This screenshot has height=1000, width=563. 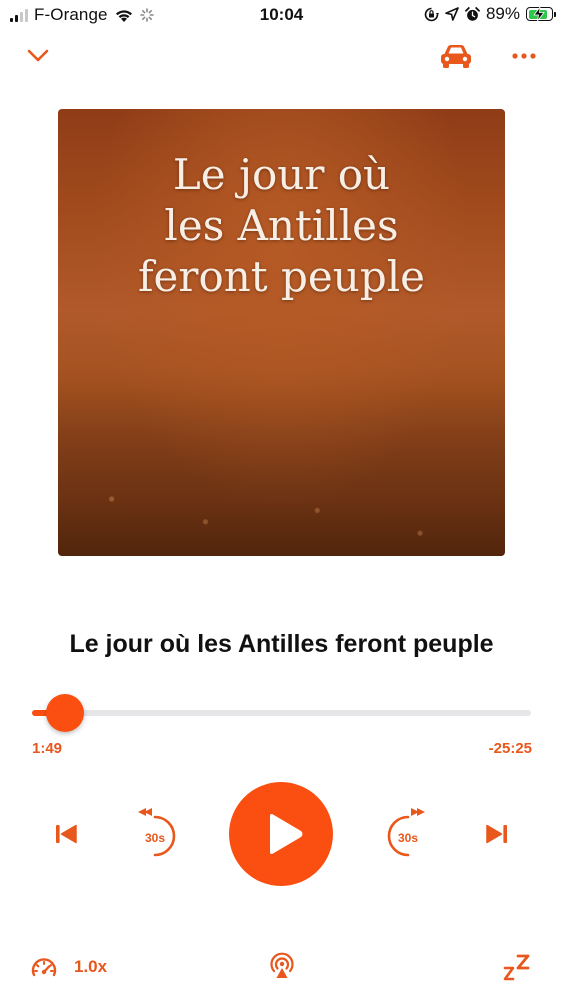 I want to click on collapse-button, so click(x=38, y=56).